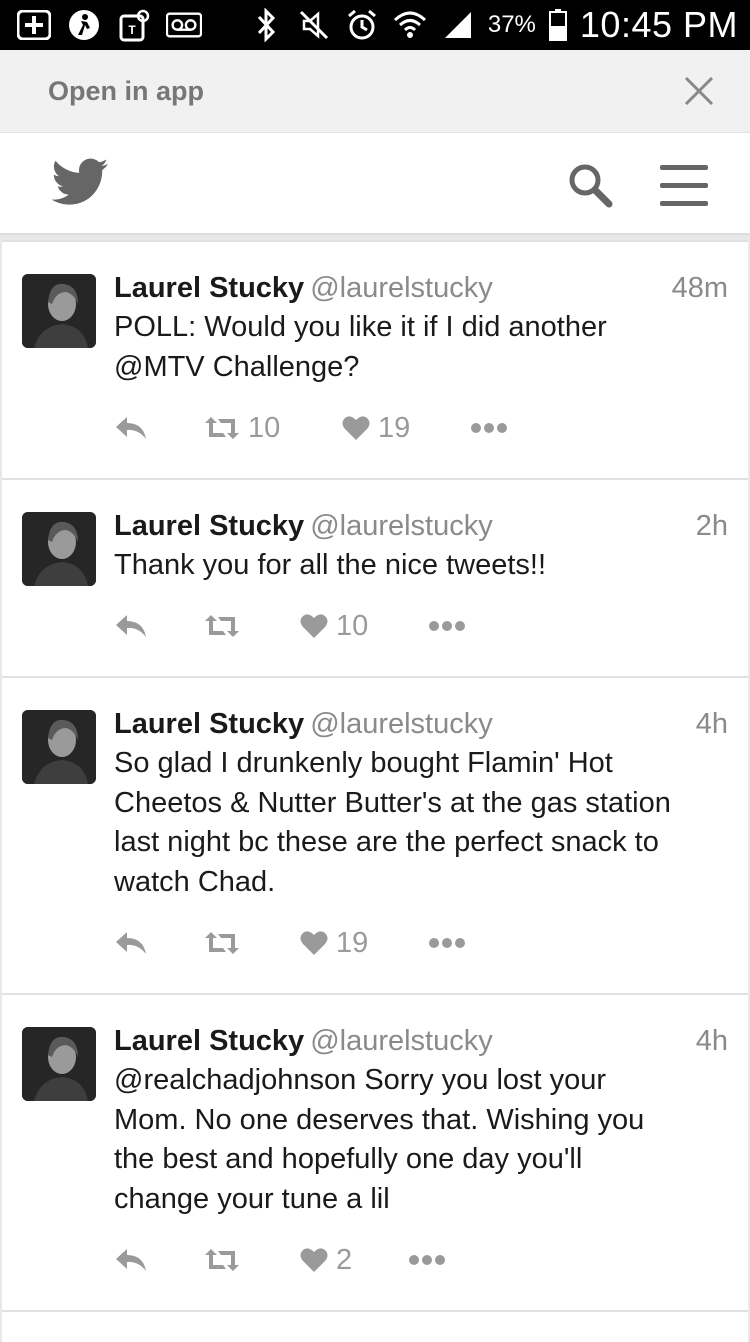 The image size is (750, 1342). Describe the element at coordinates (360, 1080) in the screenshot. I see `tweet-text-line: @realchadjohnson Sorry you lost your` at that location.